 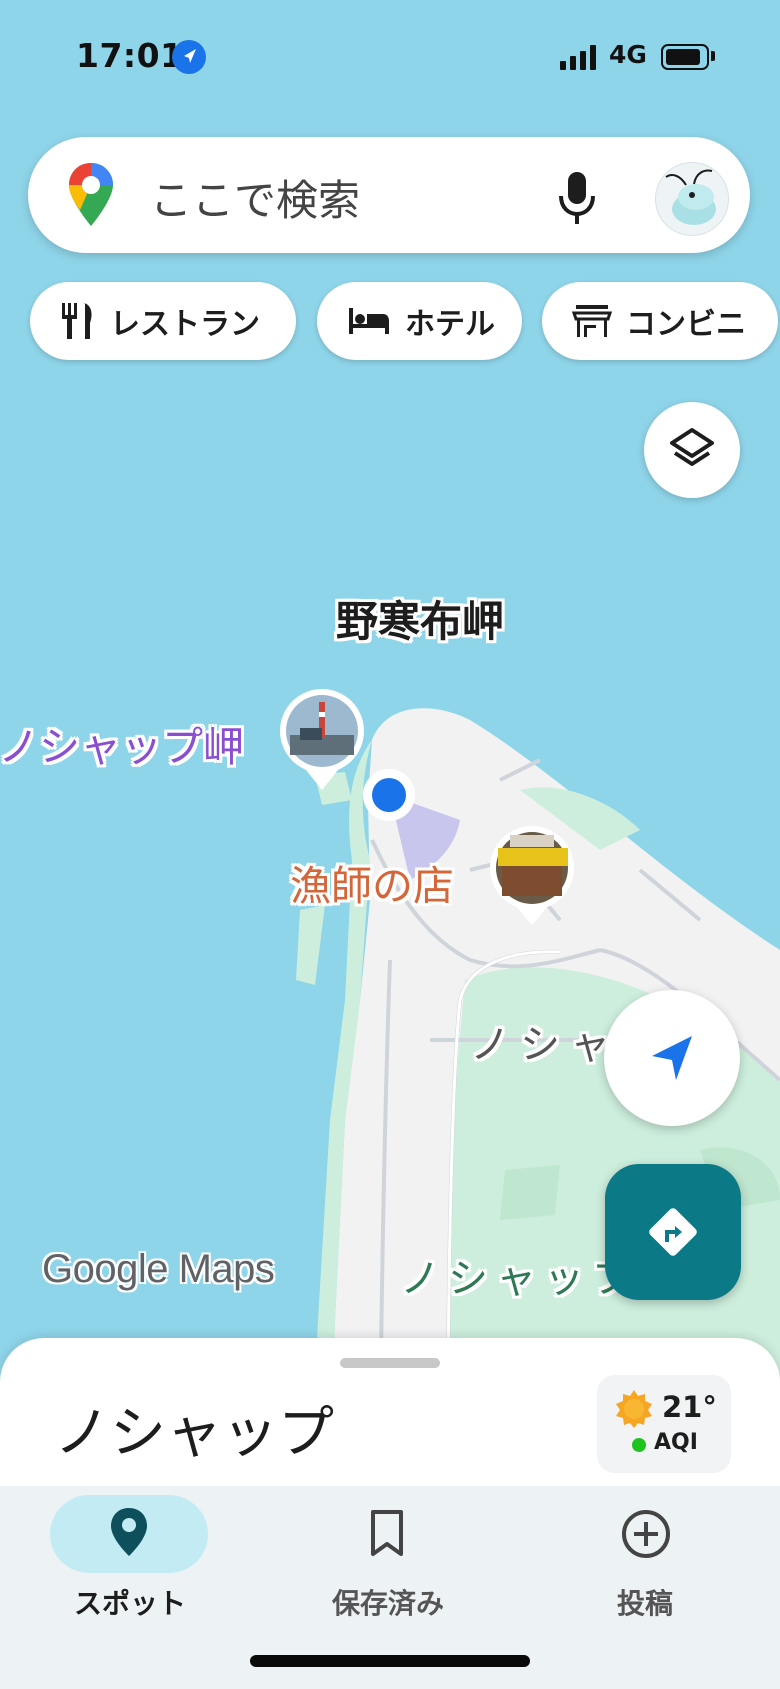 I want to click on chip-hotel: ホテル, so click(x=419, y=321).